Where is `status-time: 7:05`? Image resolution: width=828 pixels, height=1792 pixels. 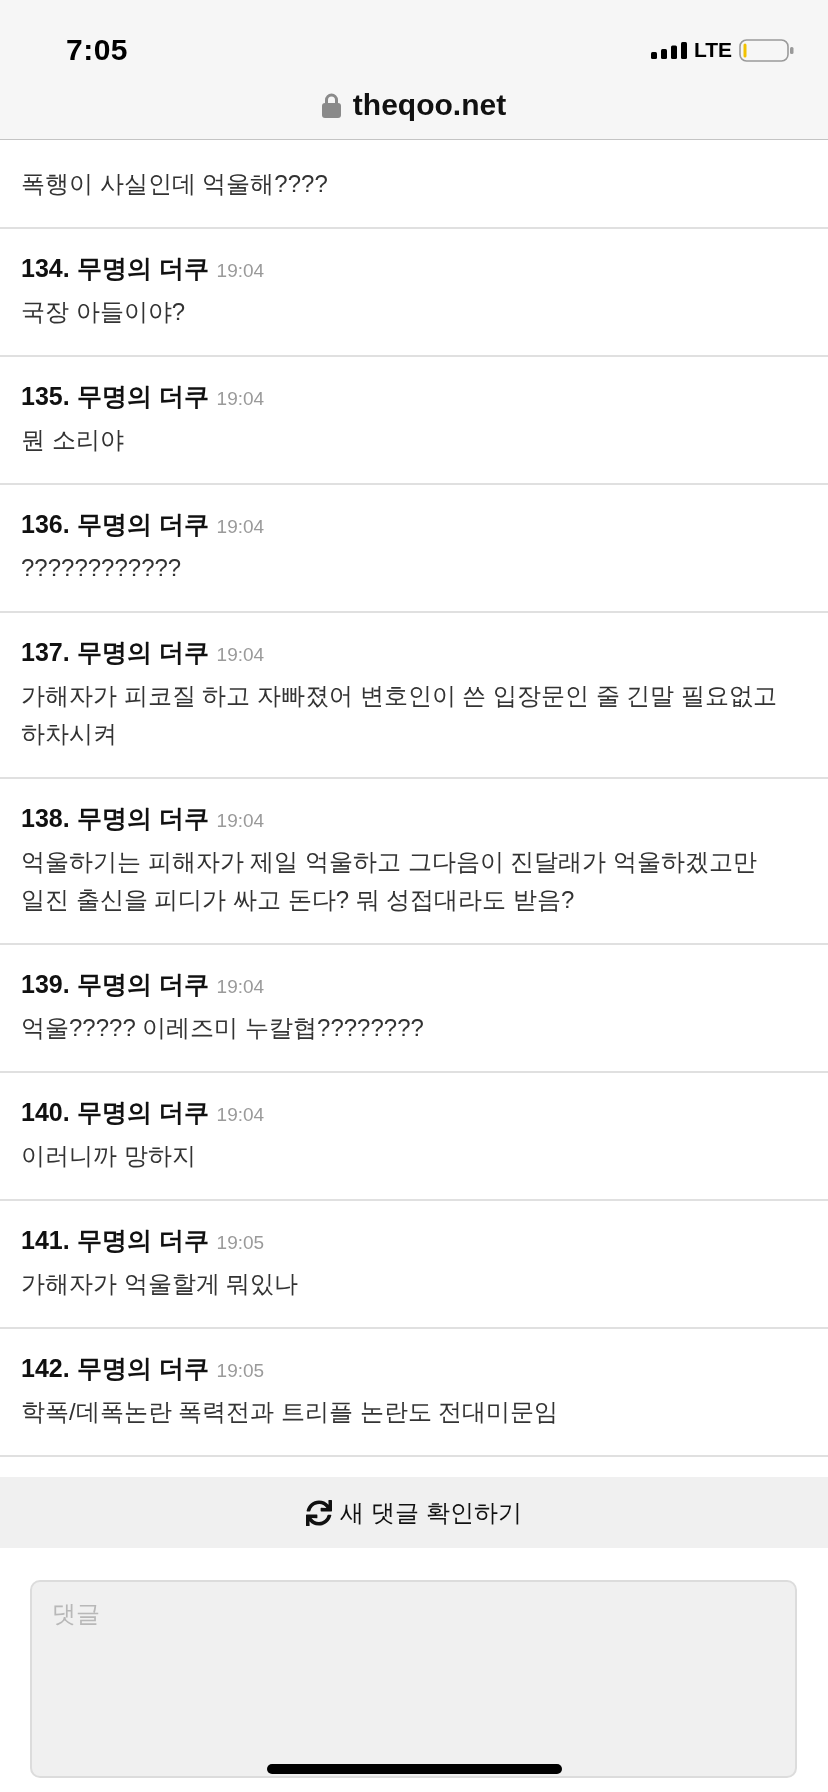 status-time: 7:05 is located at coordinates (97, 50).